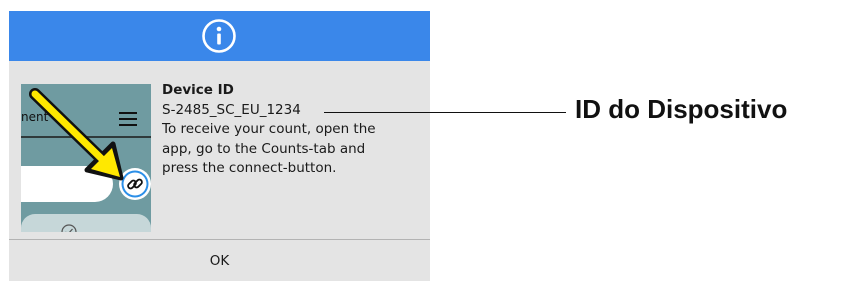 The image size is (846, 283). I want to click on callout-label: ID do Dispositivo, so click(681, 109).